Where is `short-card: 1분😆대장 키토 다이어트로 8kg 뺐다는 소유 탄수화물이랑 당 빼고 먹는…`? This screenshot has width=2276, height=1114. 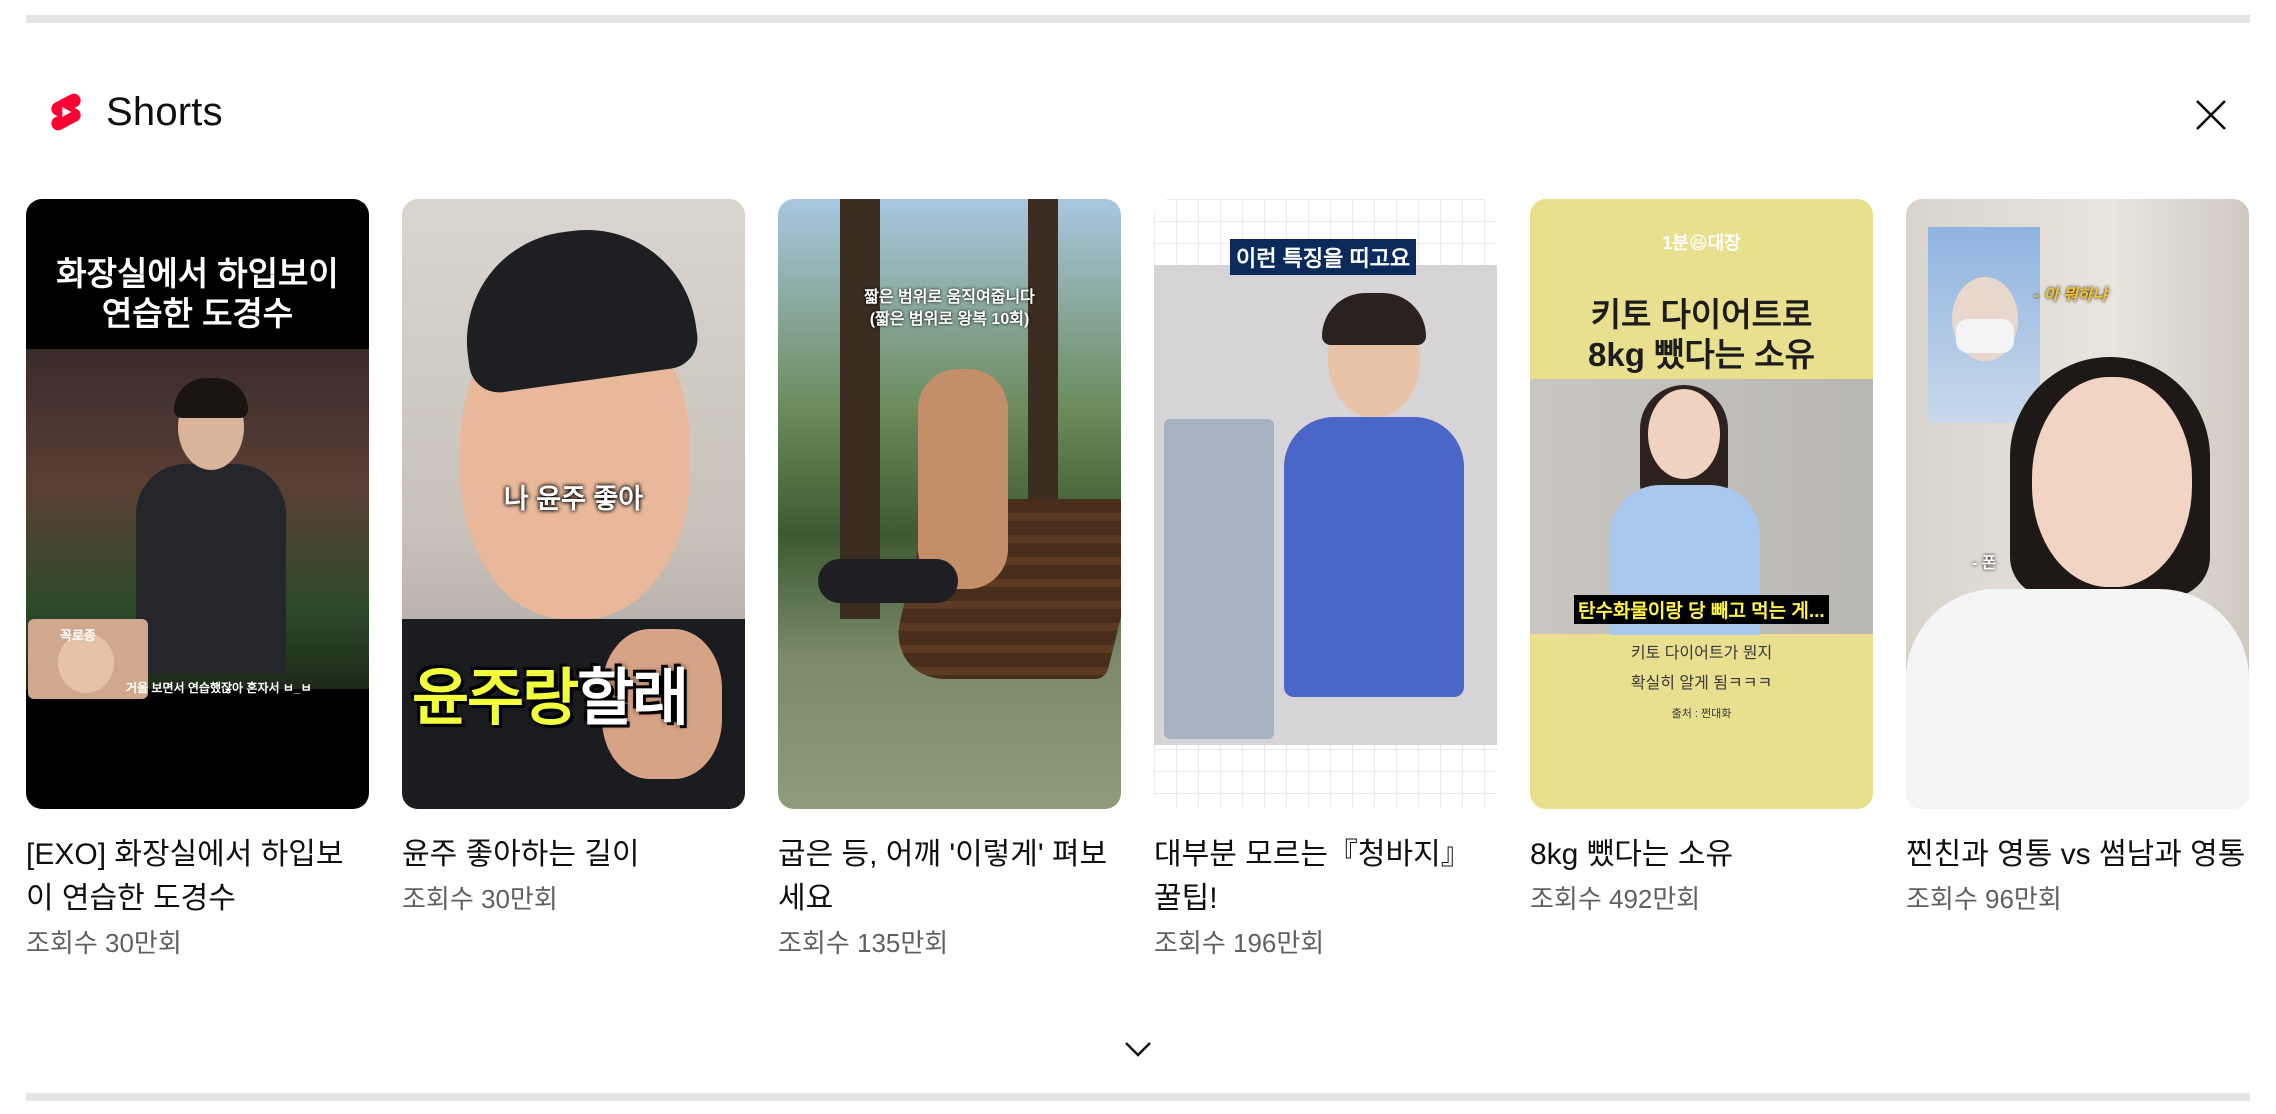
short-card: 1분😆대장 키토 다이어트로 8kg 뺐다는 소유 탄수화물이랑 당 빼고 먹는… is located at coordinates (1701, 582).